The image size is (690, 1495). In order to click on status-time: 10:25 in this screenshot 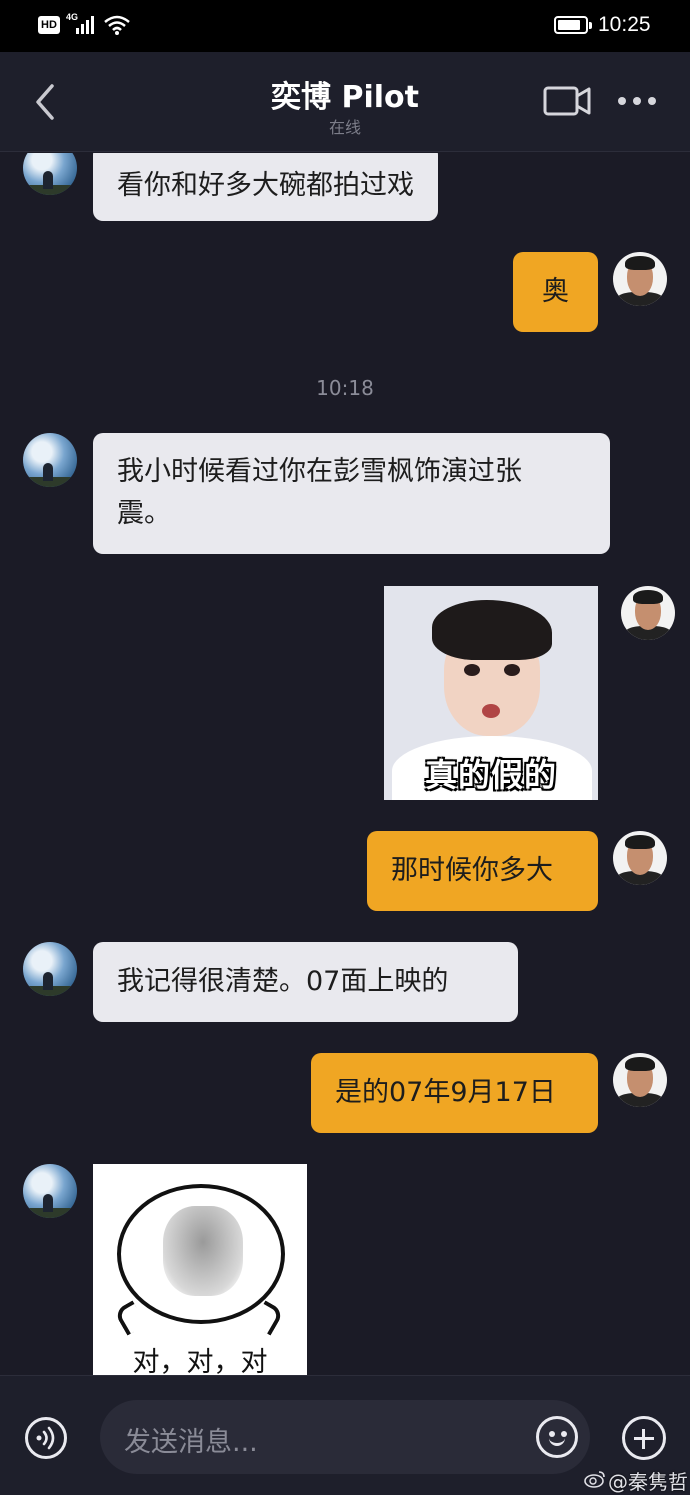, I will do `click(624, 24)`.